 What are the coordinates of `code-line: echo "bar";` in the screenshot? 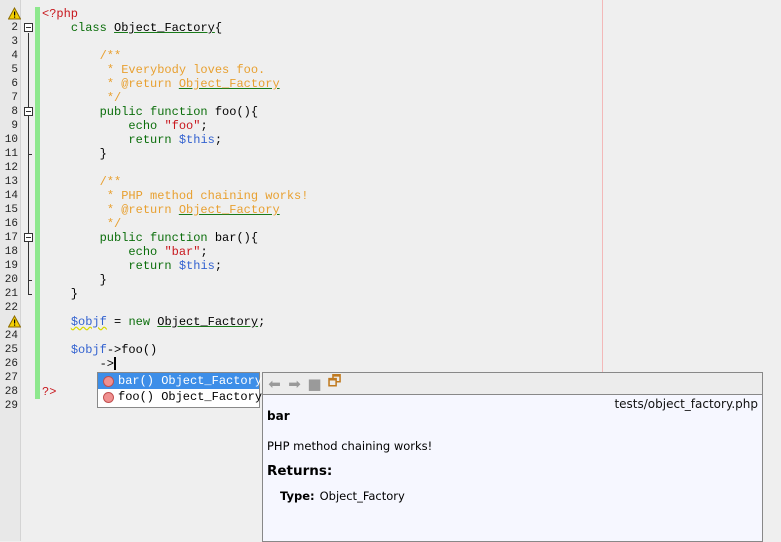 It's located at (175, 252).